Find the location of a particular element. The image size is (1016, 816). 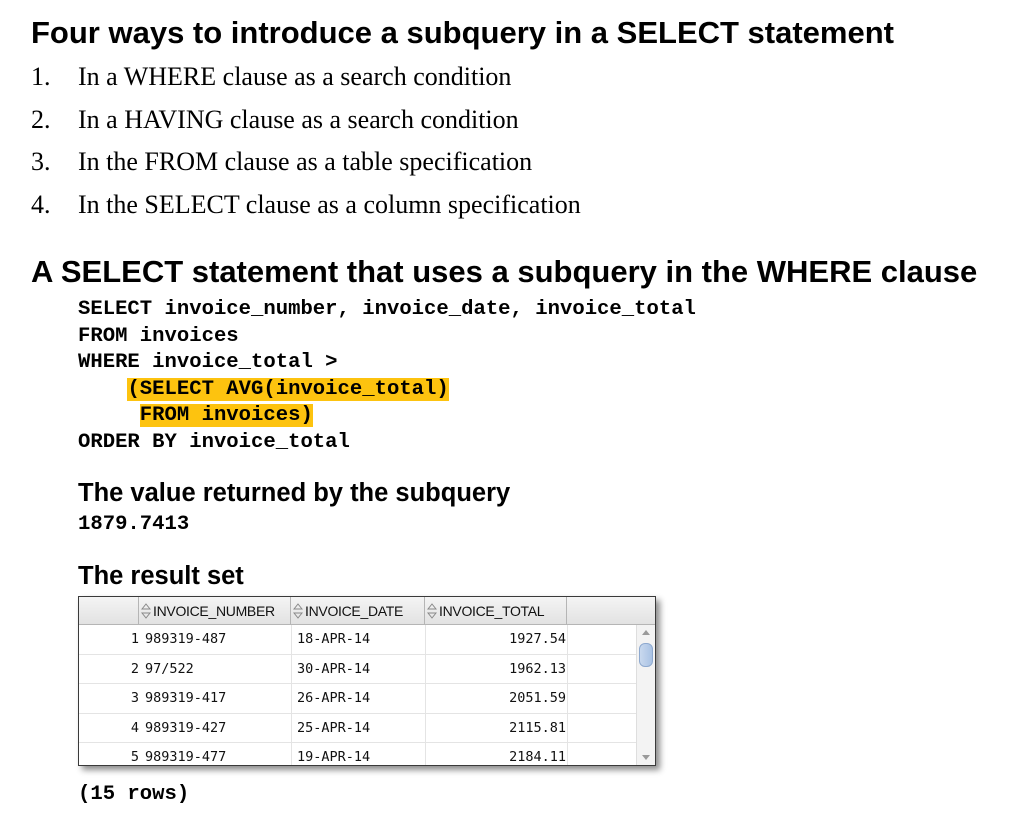

invoice-number-cell: 989319-427 is located at coordinates (185, 728).